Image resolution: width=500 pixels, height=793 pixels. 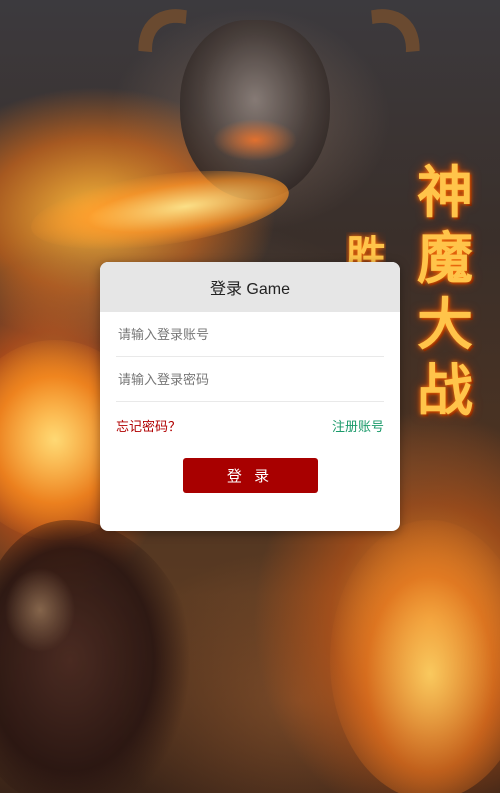 What do you see at coordinates (445, 325) in the screenshot?
I see `game-title-char: 大` at bounding box center [445, 325].